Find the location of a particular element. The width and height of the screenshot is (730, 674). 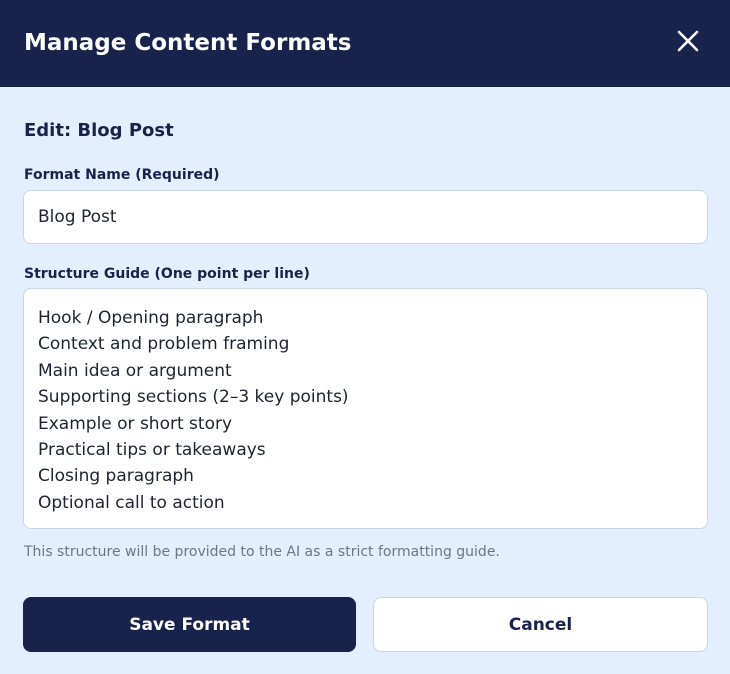

edit-section-title: Edit: Blog Post is located at coordinates (99, 130).